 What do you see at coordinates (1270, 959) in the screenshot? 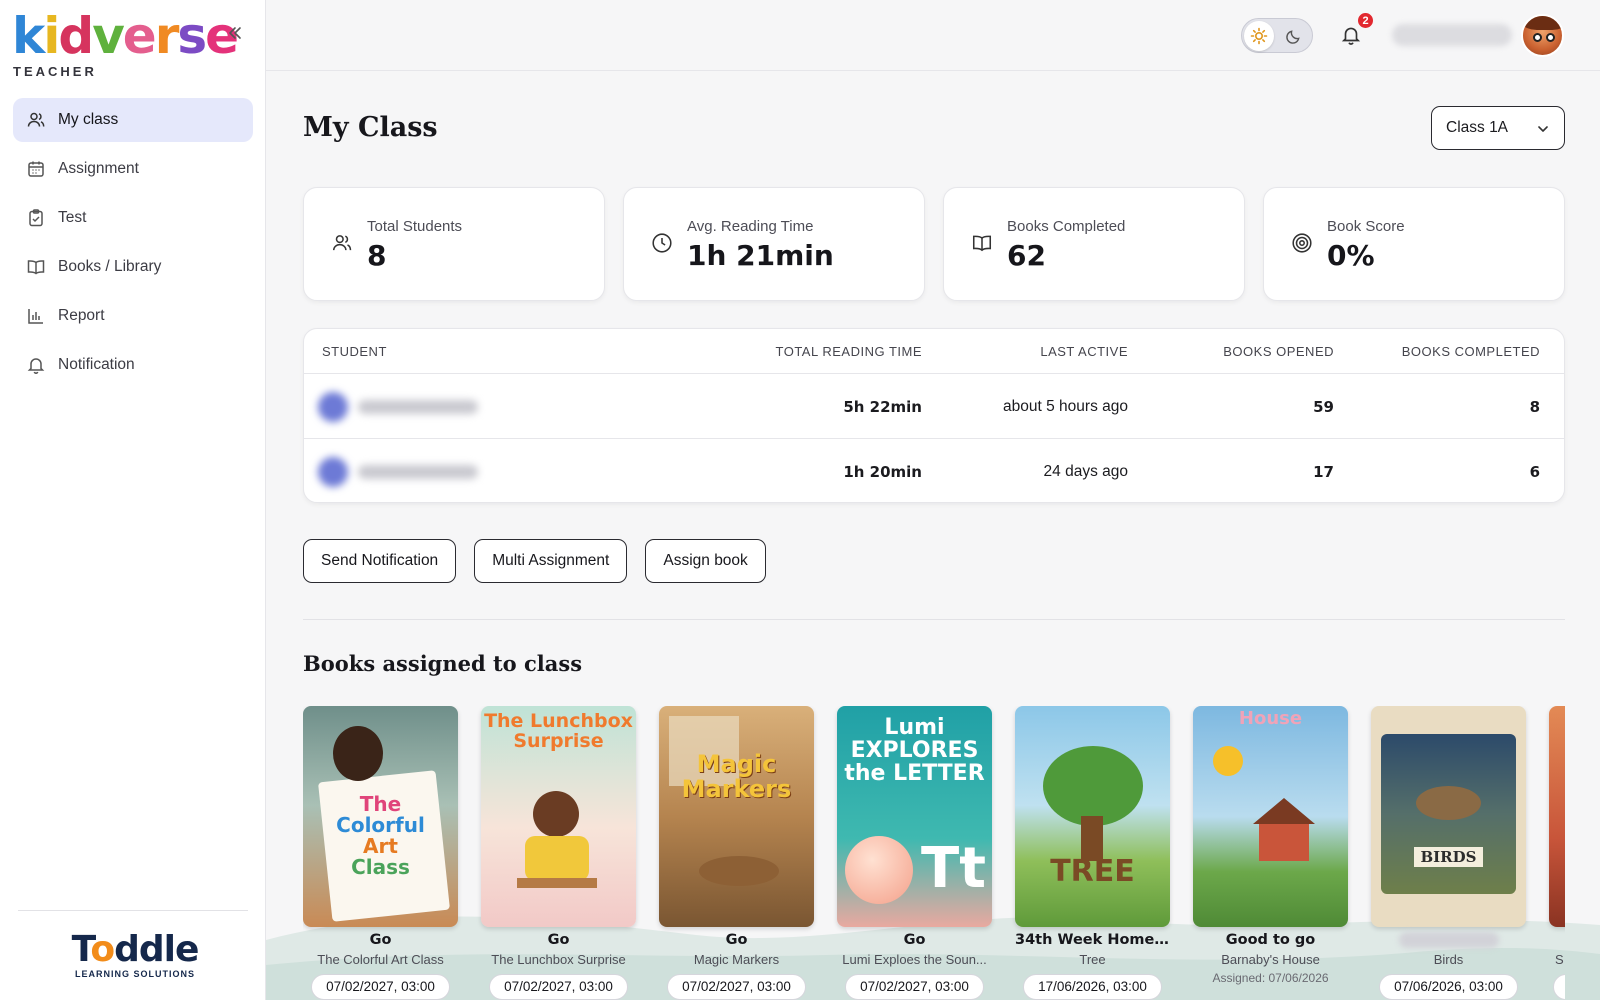
I see `book-subtitle: Barnaby's House` at bounding box center [1270, 959].